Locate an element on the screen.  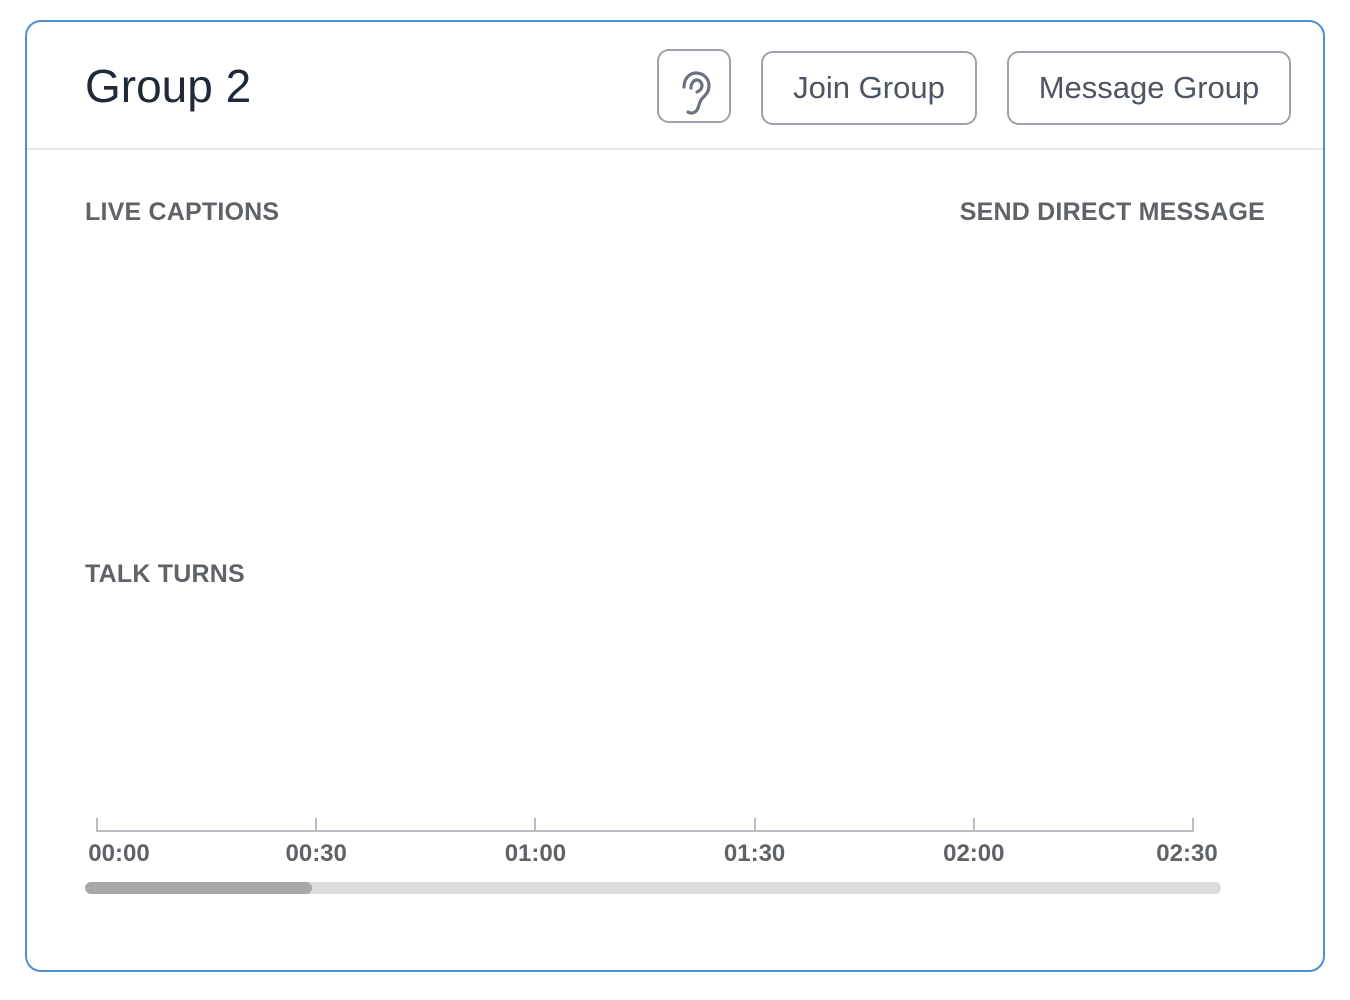
group-title: Group 2 is located at coordinates (168, 86).